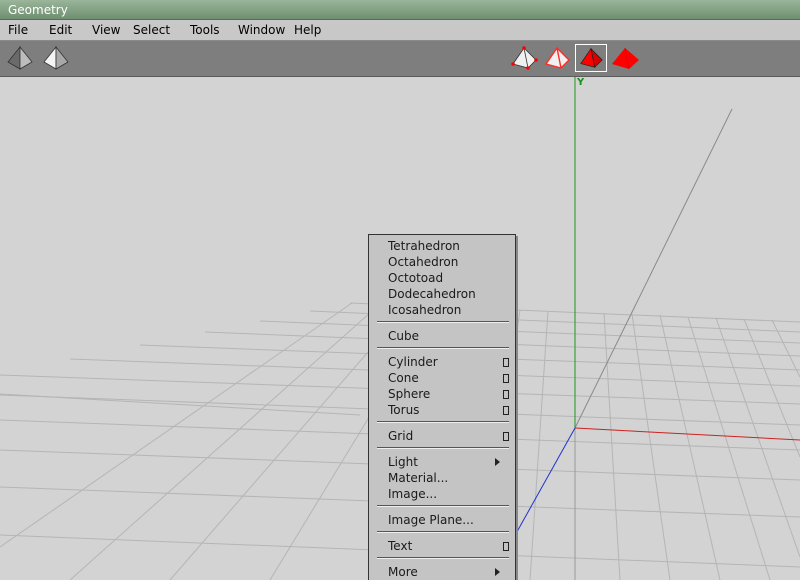  What do you see at coordinates (400, 546) in the screenshot?
I see `menu-item-label: Text` at bounding box center [400, 546].